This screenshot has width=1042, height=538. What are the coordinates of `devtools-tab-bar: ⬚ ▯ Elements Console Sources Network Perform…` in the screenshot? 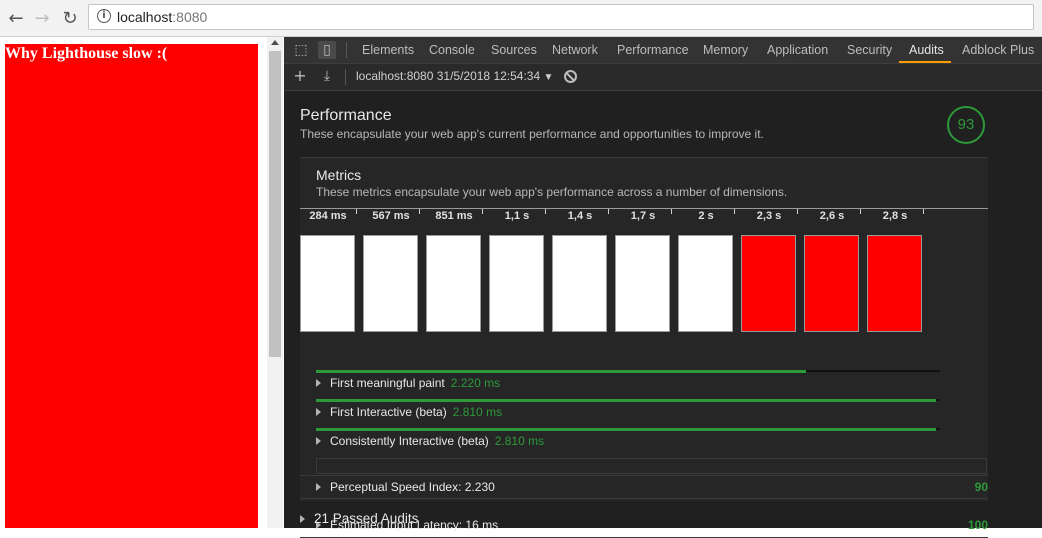 It's located at (663, 50).